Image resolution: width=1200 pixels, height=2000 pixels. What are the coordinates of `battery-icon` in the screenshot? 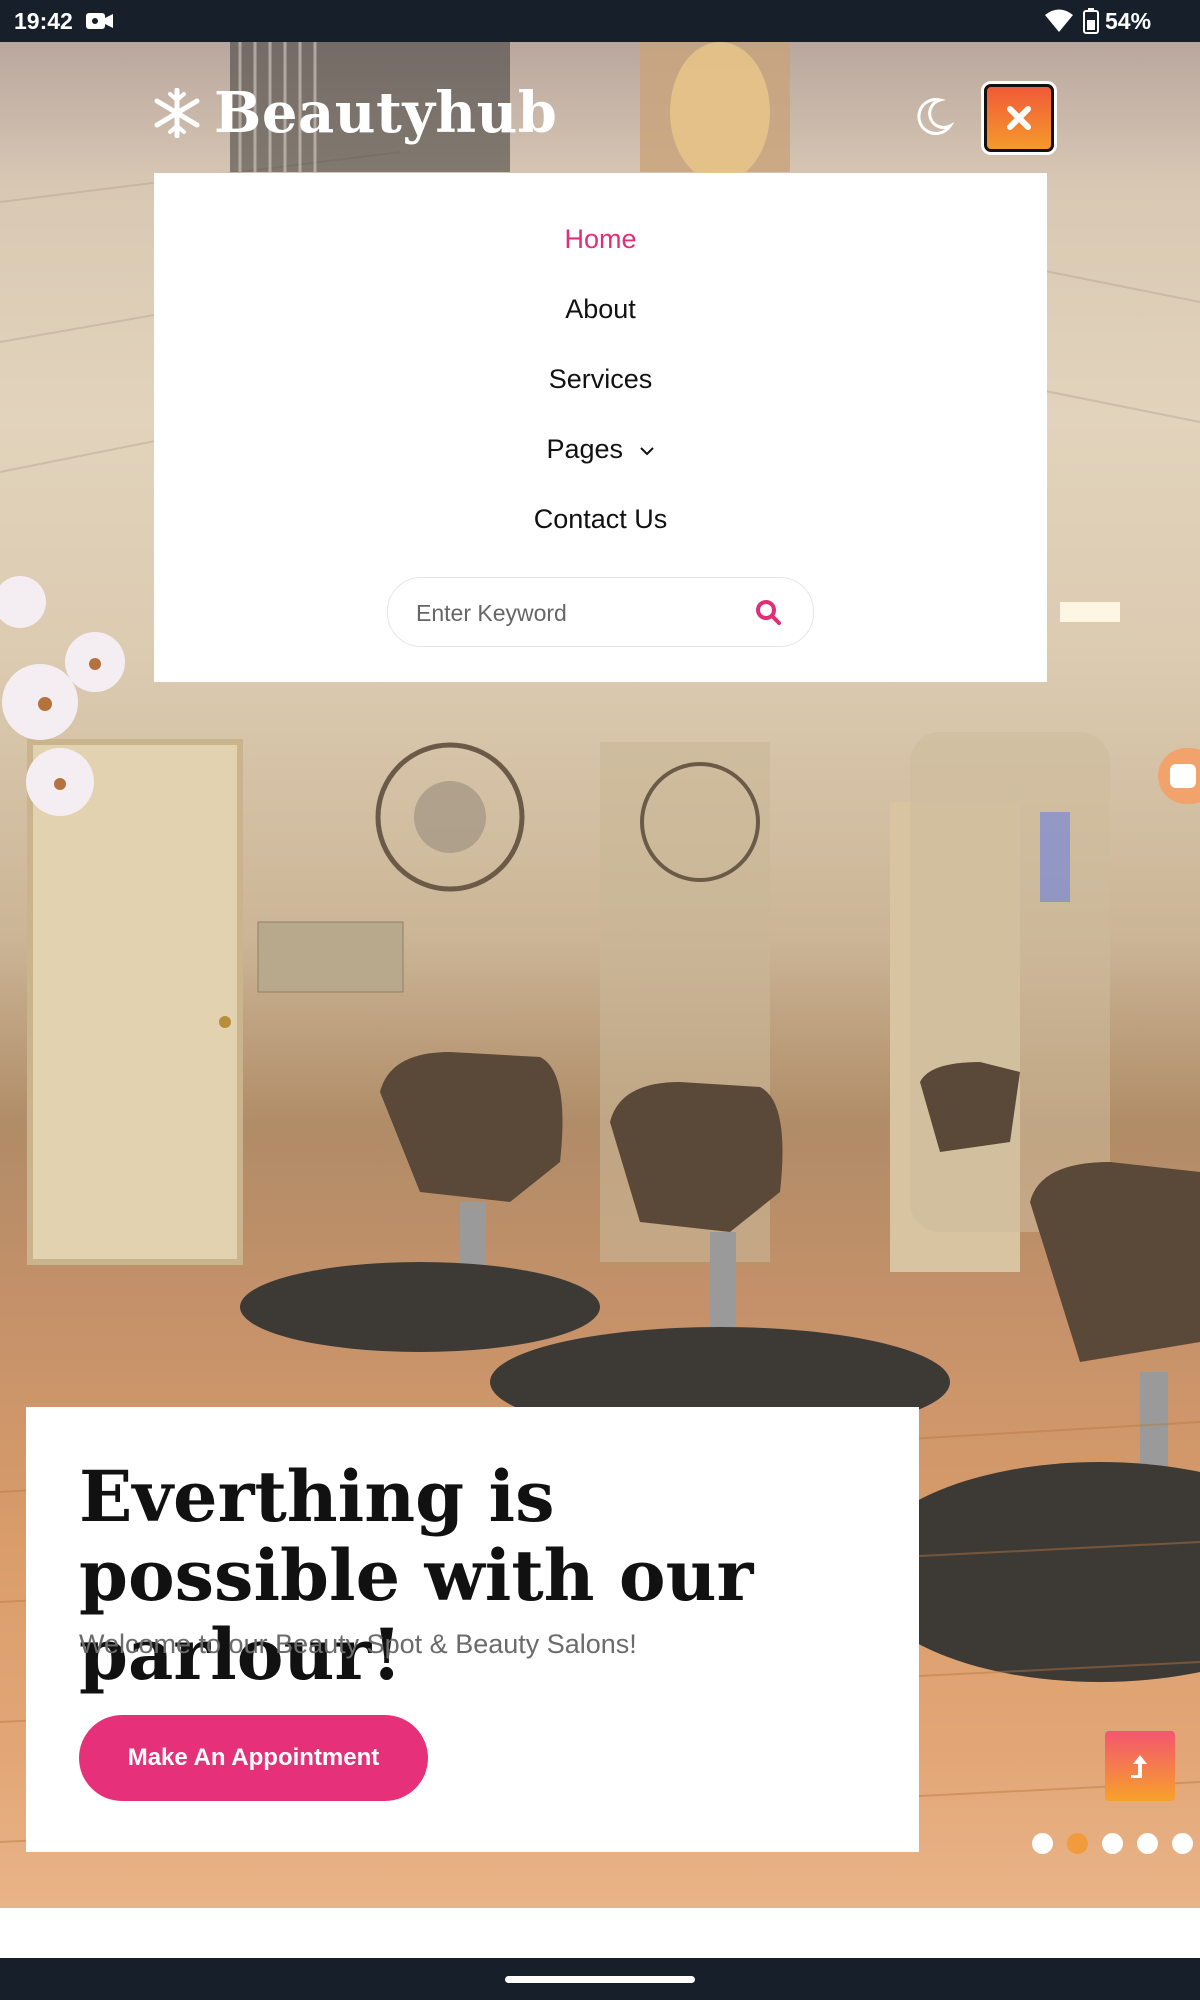 It's located at (1091, 21).